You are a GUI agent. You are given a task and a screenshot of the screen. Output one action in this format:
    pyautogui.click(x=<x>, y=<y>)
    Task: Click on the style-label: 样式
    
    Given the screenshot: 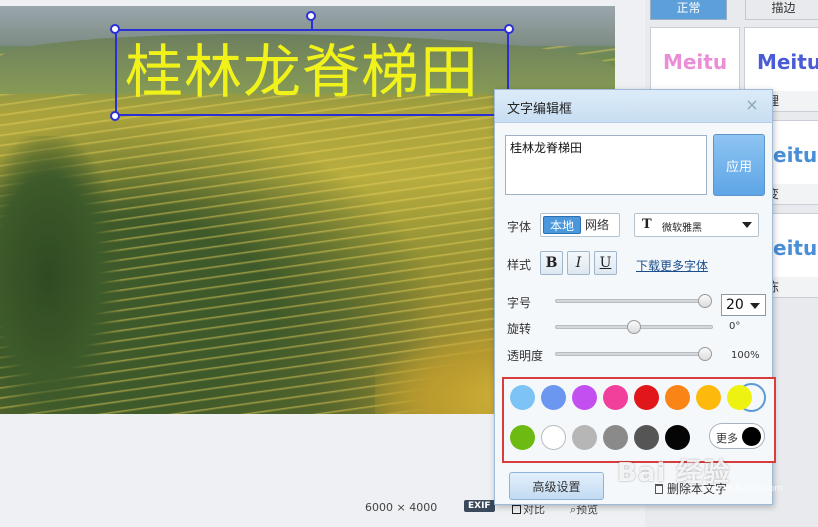 What is the action you would take?
    pyautogui.click(x=519, y=265)
    